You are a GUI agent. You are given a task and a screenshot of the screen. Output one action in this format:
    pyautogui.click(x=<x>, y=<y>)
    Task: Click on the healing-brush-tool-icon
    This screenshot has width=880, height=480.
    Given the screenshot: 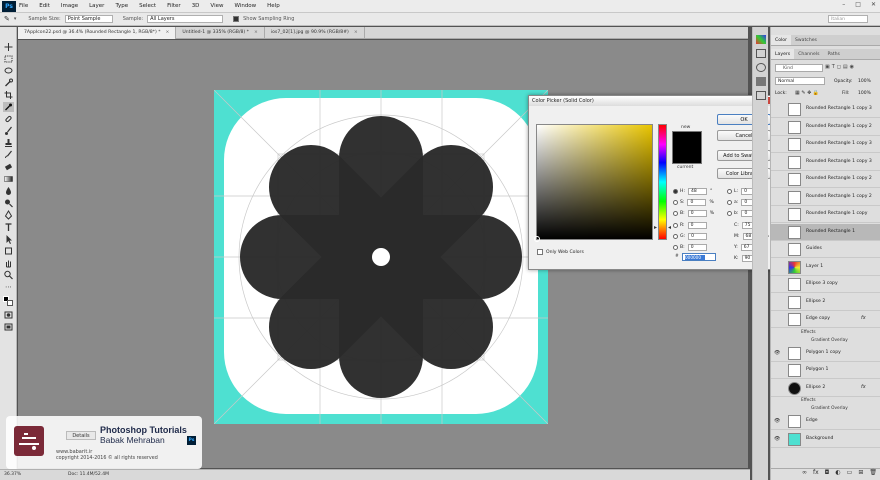 What is the action you would take?
    pyautogui.click(x=8, y=119)
    